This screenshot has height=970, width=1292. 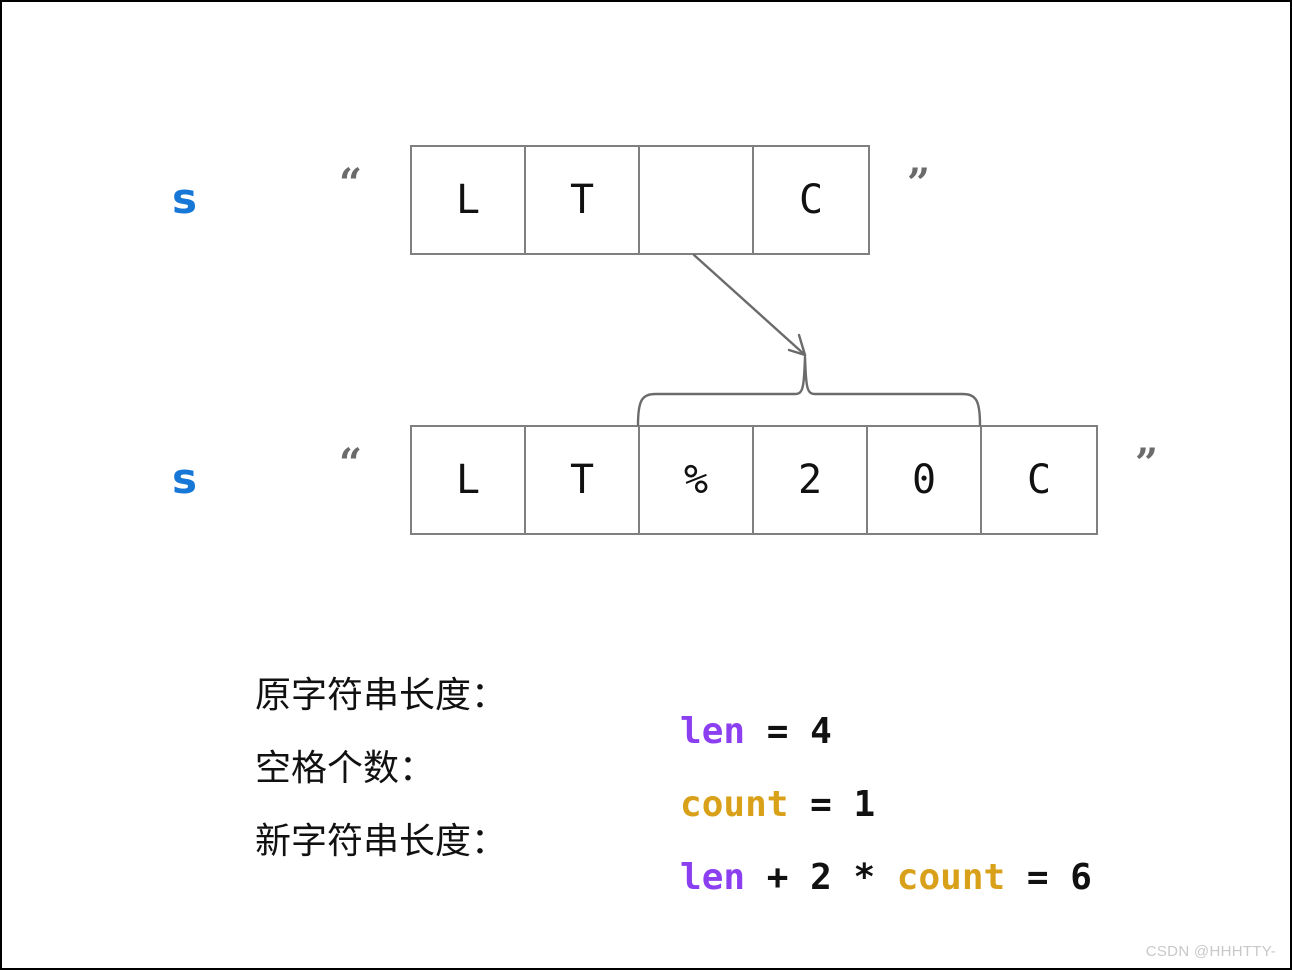 What do you see at coordinates (184, 198) in the screenshot?
I see `variable-label-original: s` at bounding box center [184, 198].